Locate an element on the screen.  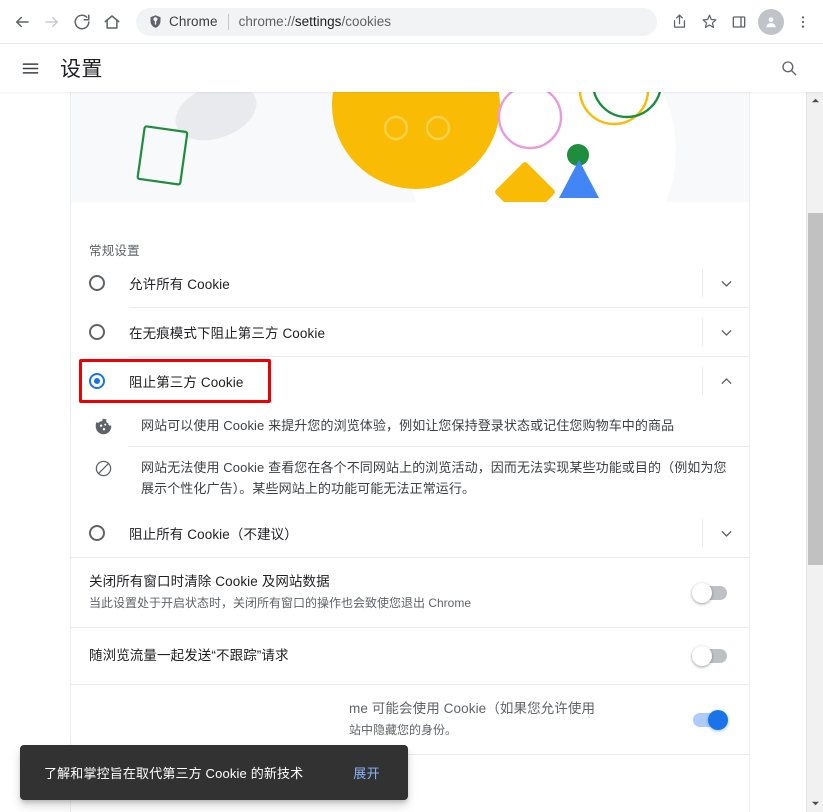
address-bar: Chrome chrome://settings/cookies is located at coordinates (396, 21).